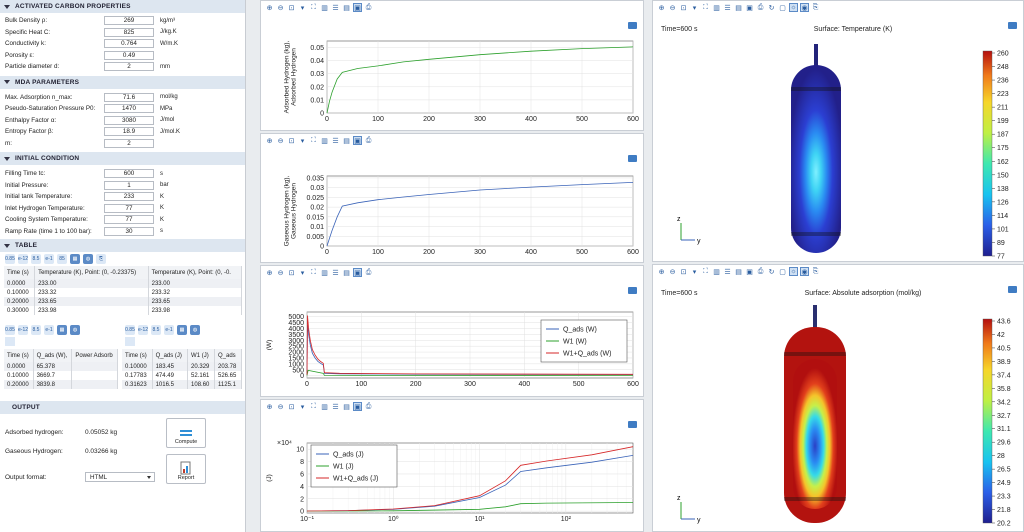 The image size is (1024, 532). I want to click on param-label: Particle diameter d:, so click(32, 67).